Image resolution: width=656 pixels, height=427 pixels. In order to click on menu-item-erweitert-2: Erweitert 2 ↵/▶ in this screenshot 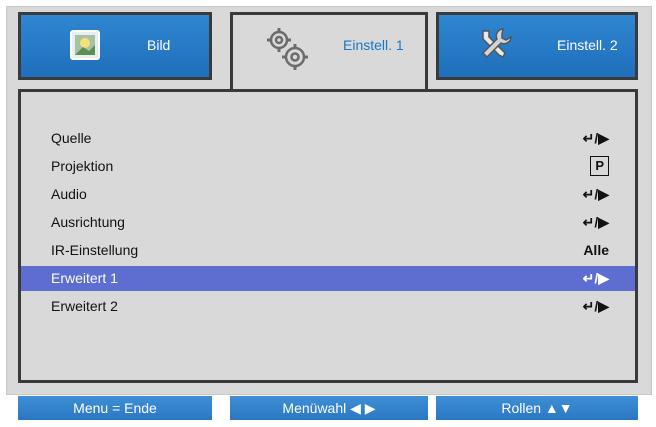, I will do `click(328, 306)`.